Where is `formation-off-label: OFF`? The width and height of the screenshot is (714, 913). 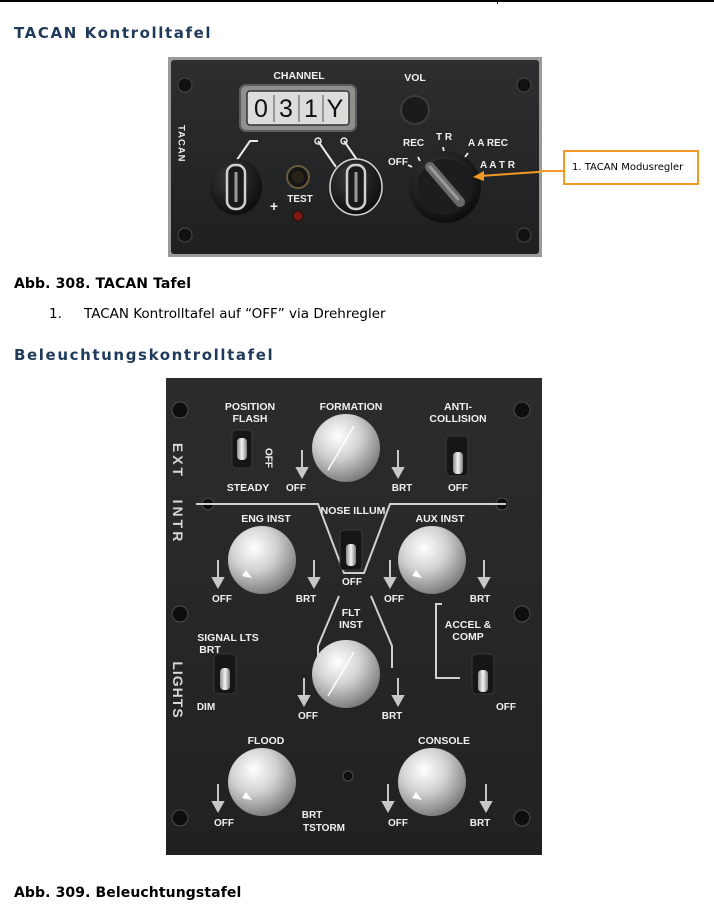 formation-off-label: OFF is located at coordinates (296, 488).